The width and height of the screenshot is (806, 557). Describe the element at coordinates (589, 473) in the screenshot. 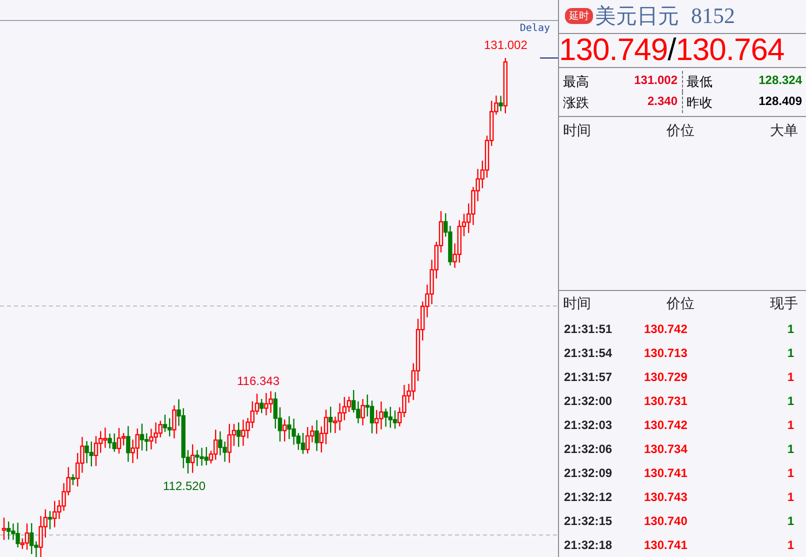

I see `time-cell-text: 21:32:09` at that location.